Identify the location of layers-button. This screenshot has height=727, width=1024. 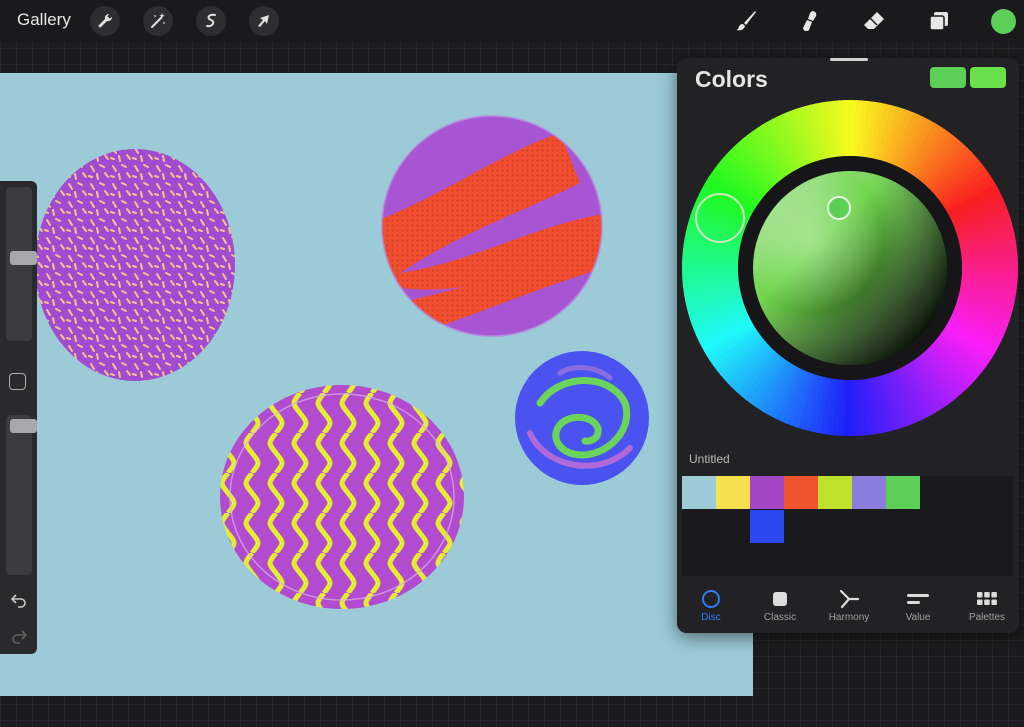
(939, 21).